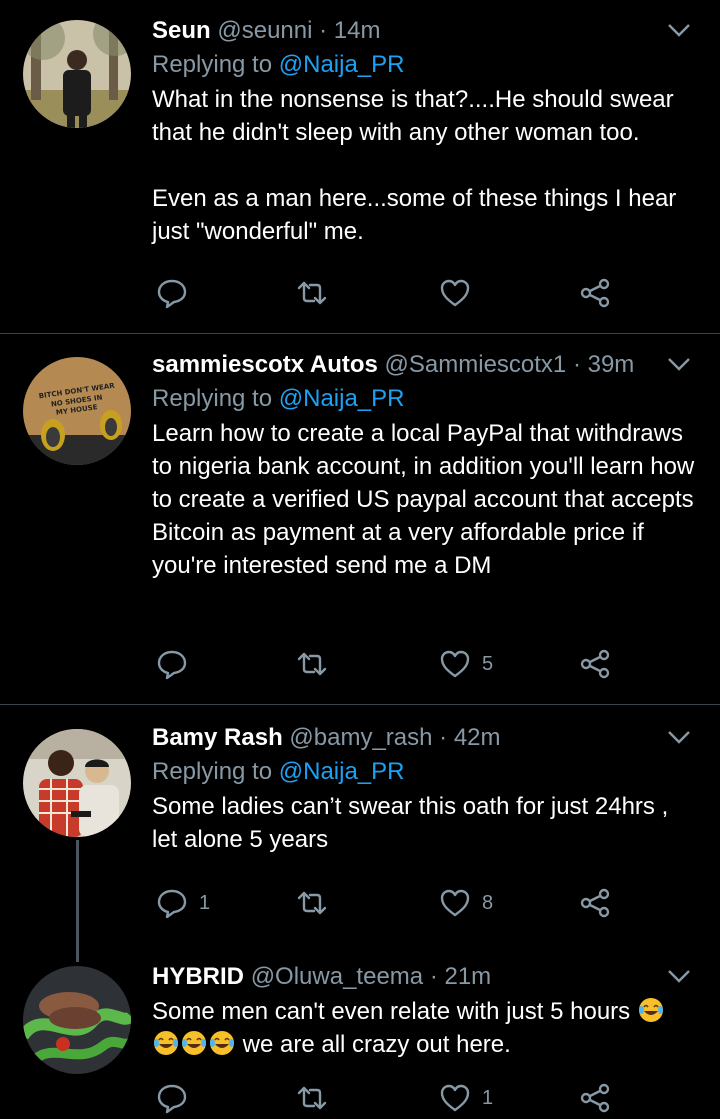 The width and height of the screenshot is (720, 1119). What do you see at coordinates (469, 737) in the screenshot?
I see `timestamp: · 42m` at bounding box center [469, 737].